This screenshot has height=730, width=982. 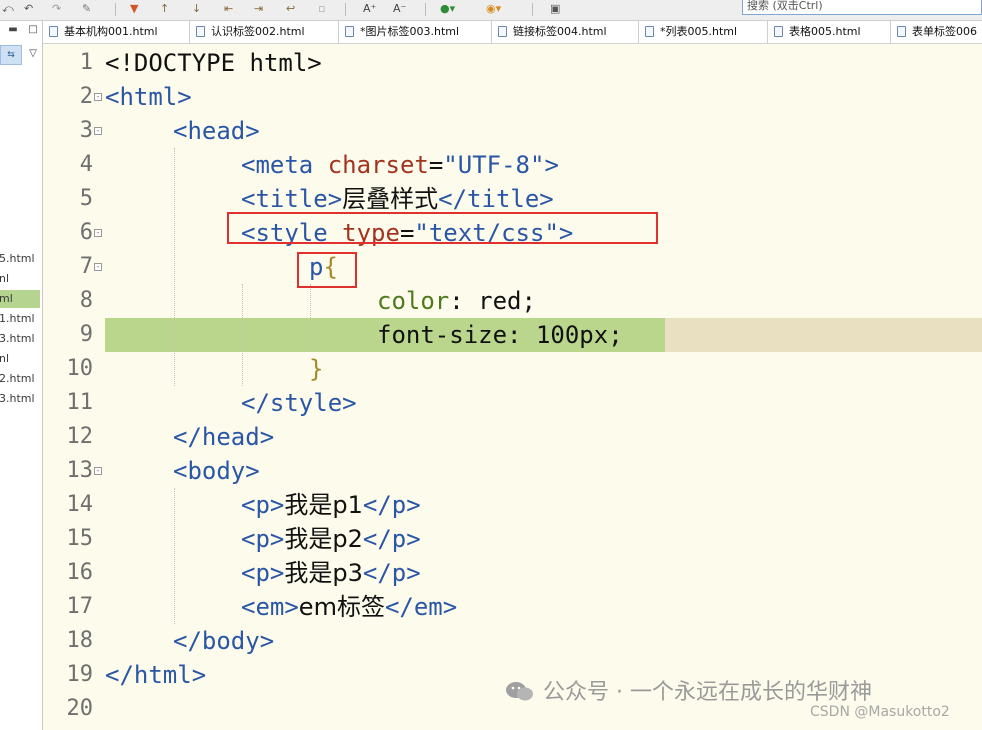 I want to click on minimize-icon: ▬, so click(x=13, y=30).